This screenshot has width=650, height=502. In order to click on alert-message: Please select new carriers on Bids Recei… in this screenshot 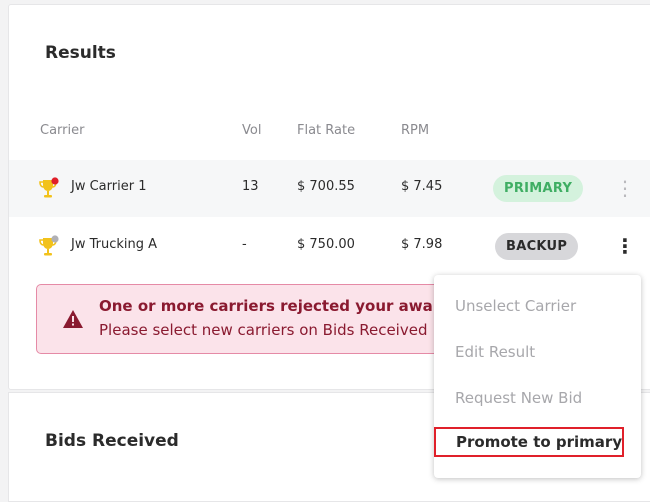, I will do `click(263, 330)`.